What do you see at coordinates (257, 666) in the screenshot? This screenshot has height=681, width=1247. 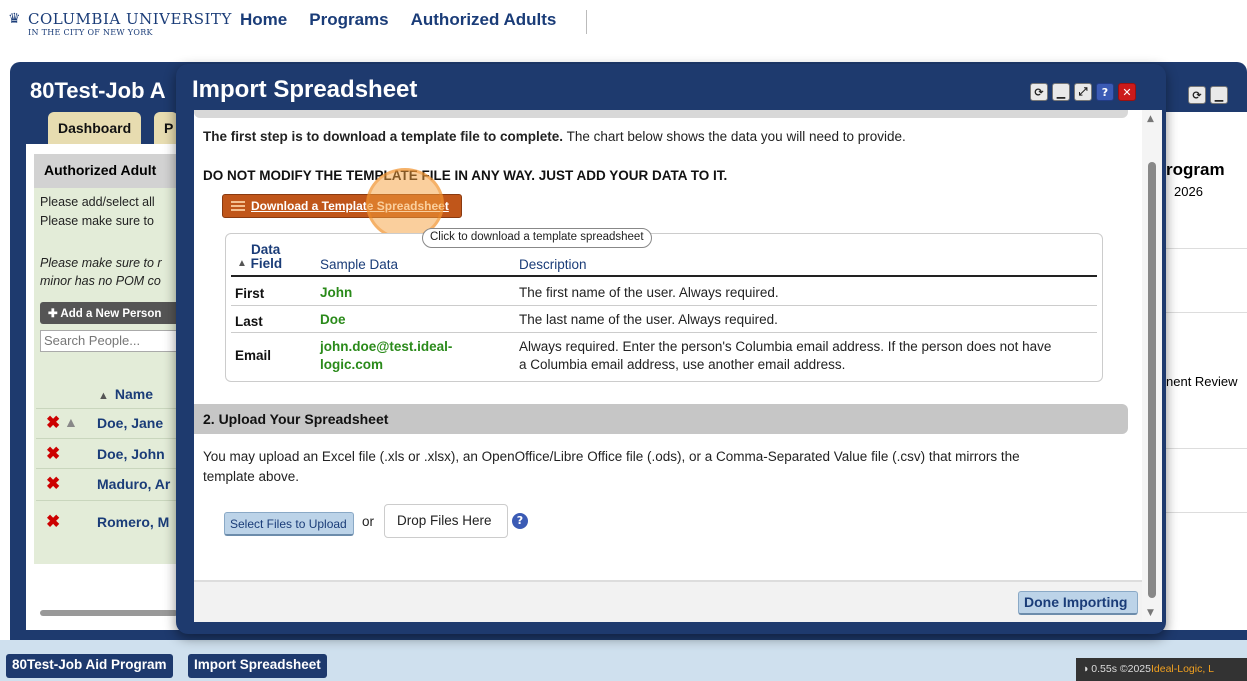 I see `taskbar-tab-import: Import Spreadsheet` at bounding box center [257, 666].